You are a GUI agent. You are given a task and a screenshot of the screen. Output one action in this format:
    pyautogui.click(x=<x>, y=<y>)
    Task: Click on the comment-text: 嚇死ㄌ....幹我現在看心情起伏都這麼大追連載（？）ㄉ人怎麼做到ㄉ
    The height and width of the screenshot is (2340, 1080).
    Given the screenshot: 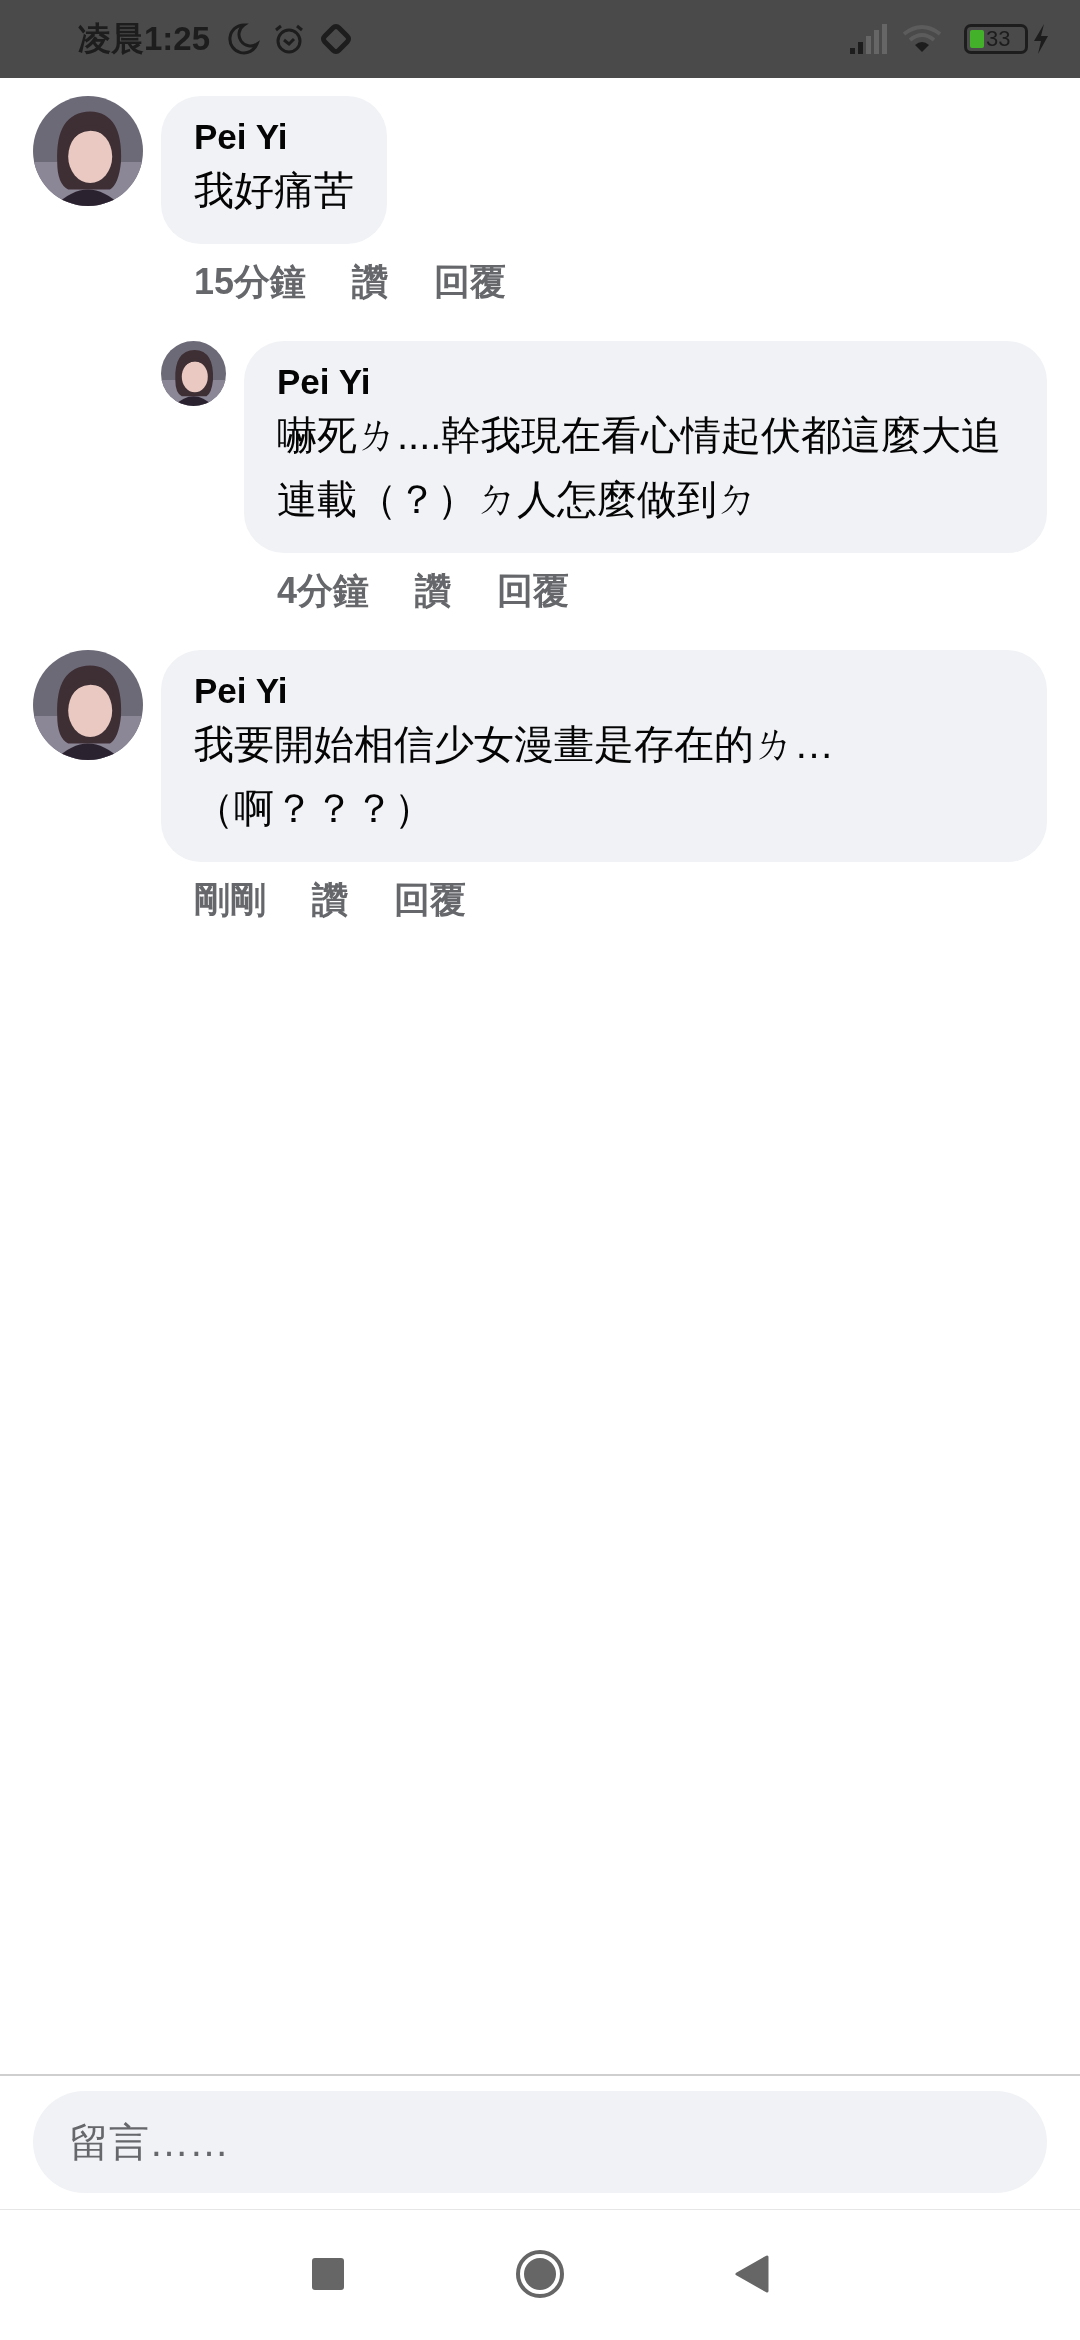 What is the action you would take?
    pyautogui.click(x=640, y=467)
    